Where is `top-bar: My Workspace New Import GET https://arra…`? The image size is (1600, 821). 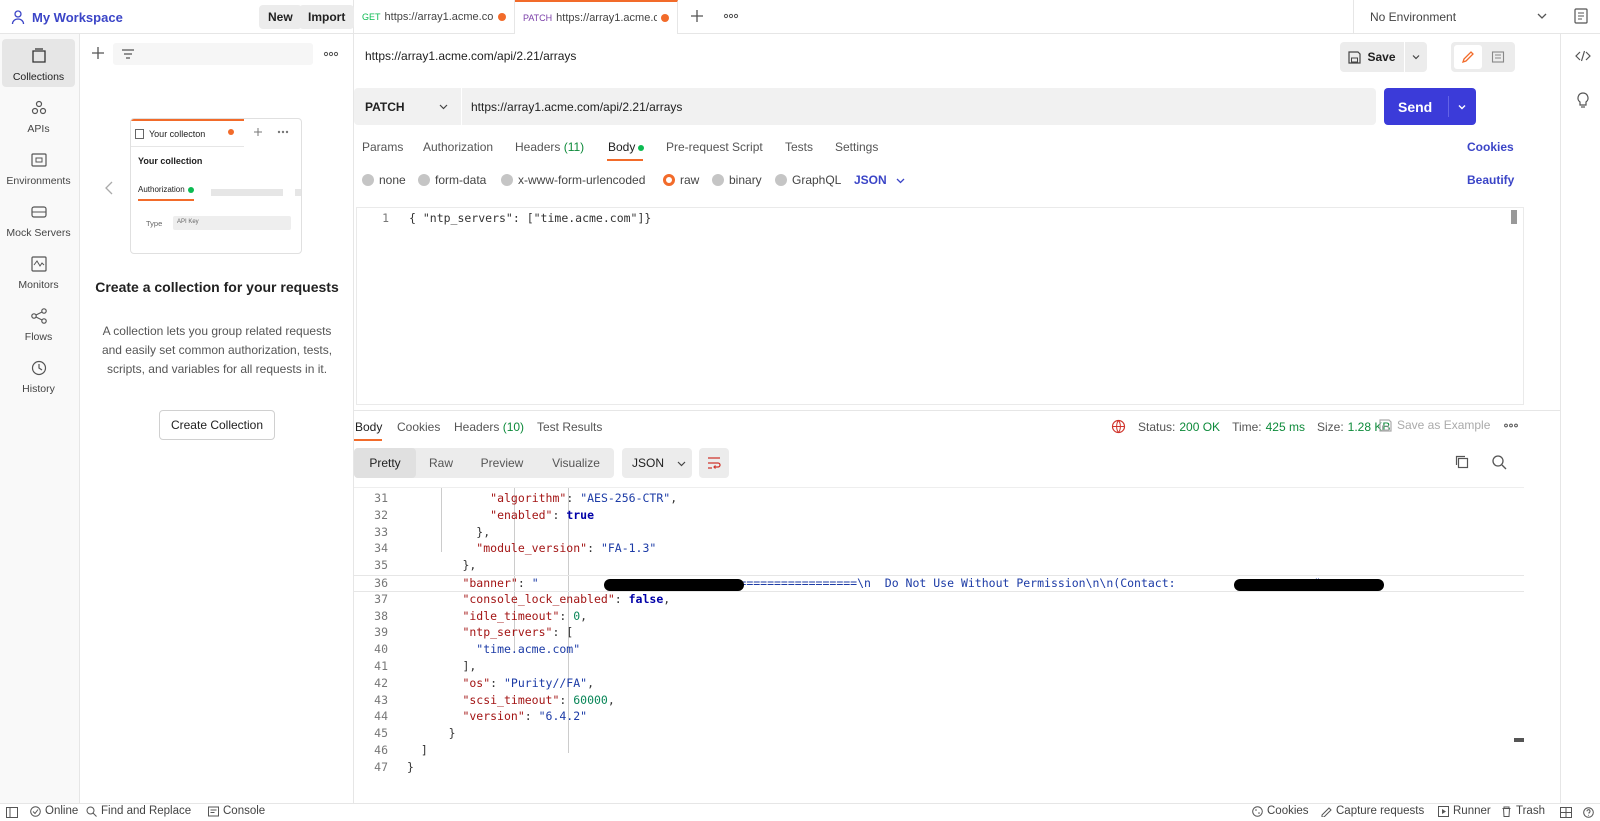
top-bar: My Workspace New Import GET https://arra… is located at coordinates (800, 17).